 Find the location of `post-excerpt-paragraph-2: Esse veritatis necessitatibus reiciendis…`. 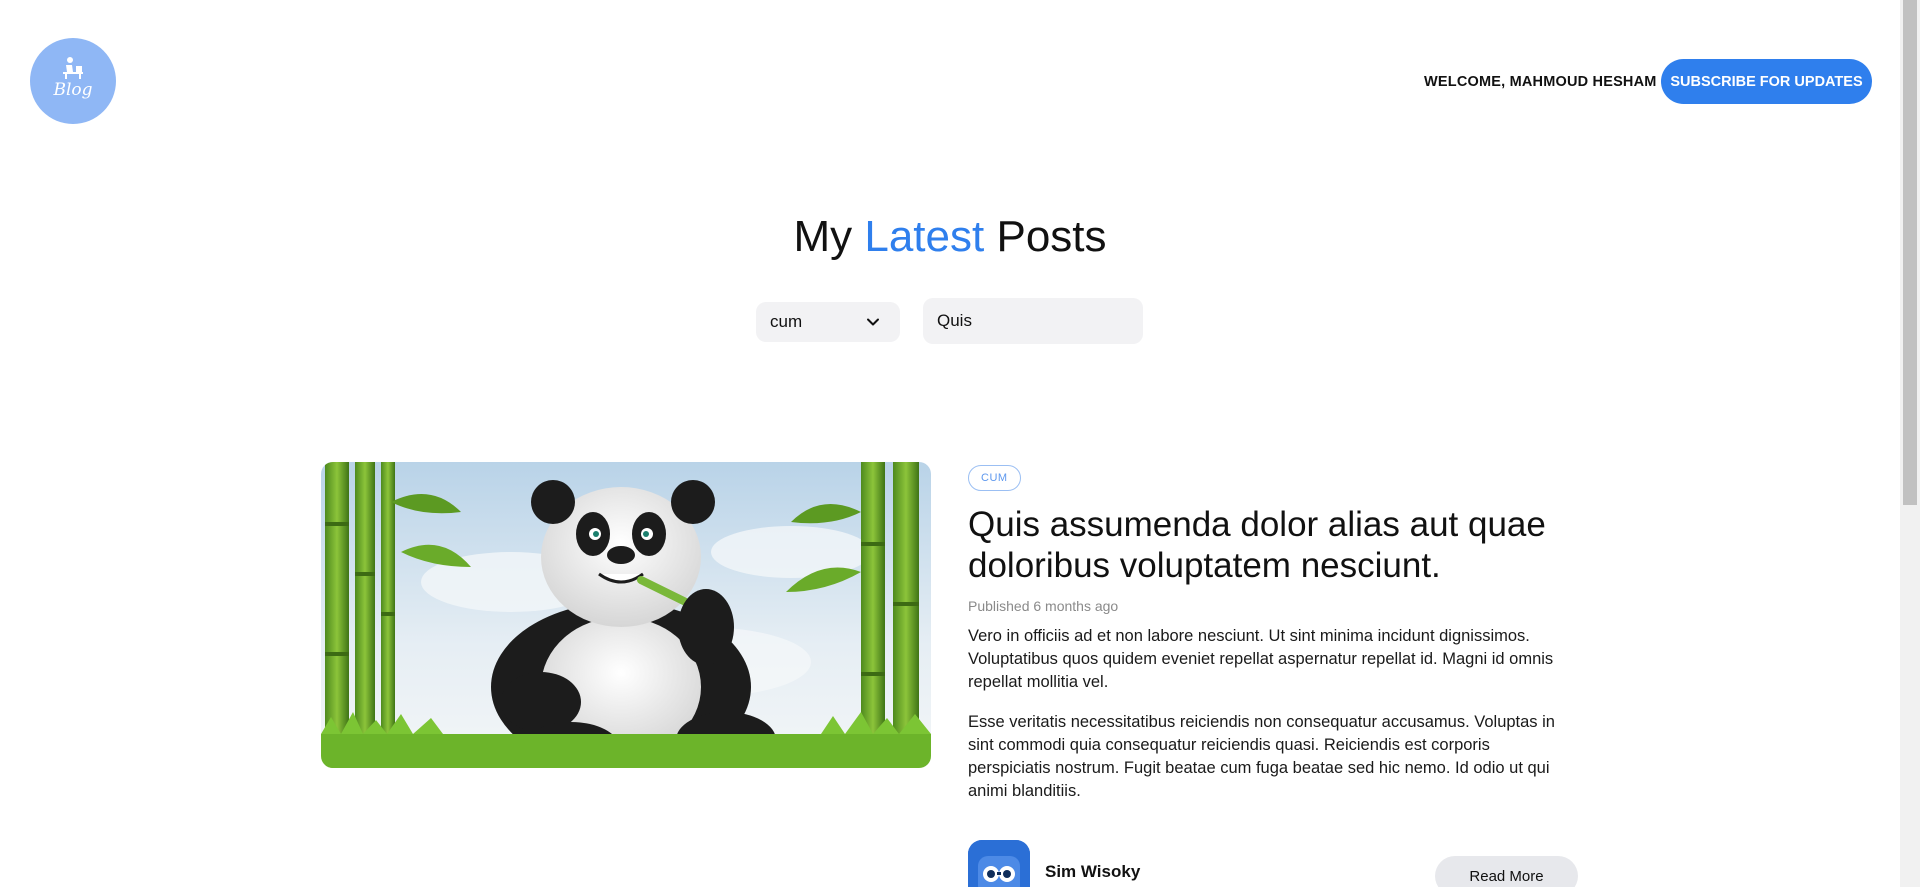

post-excerpt-paragraph-2: Esse veritatis necessitatibus reiciendis… is located at coordinates (1261, 756).